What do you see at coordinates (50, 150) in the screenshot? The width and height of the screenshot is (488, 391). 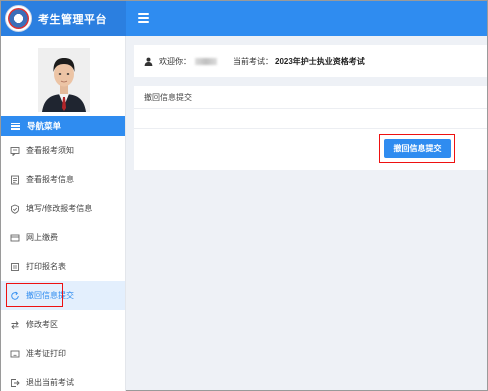 I see `sidebar-item-label: 查看报考须知` at bounding box center [50, 150].